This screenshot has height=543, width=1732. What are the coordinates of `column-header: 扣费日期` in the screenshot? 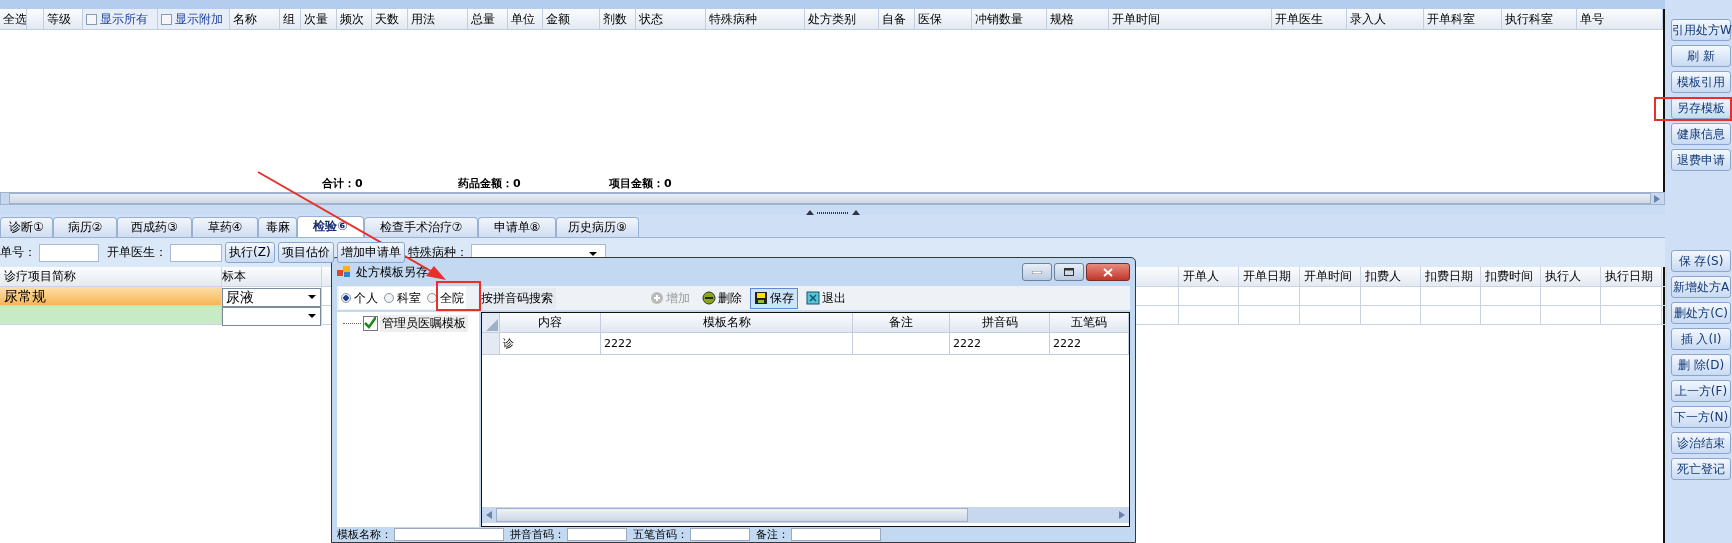 It's located at (1451, 277).